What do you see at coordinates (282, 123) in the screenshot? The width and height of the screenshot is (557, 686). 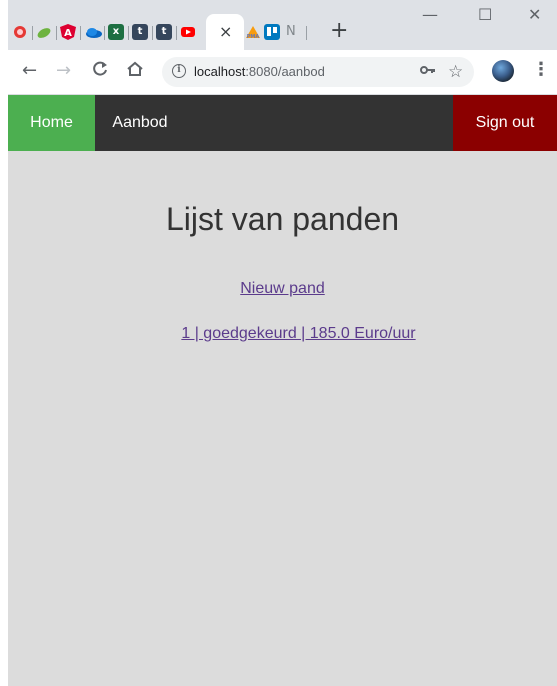 I see `site-navbar: Home Aanbod Sign out` at bounding box center [282, 123].